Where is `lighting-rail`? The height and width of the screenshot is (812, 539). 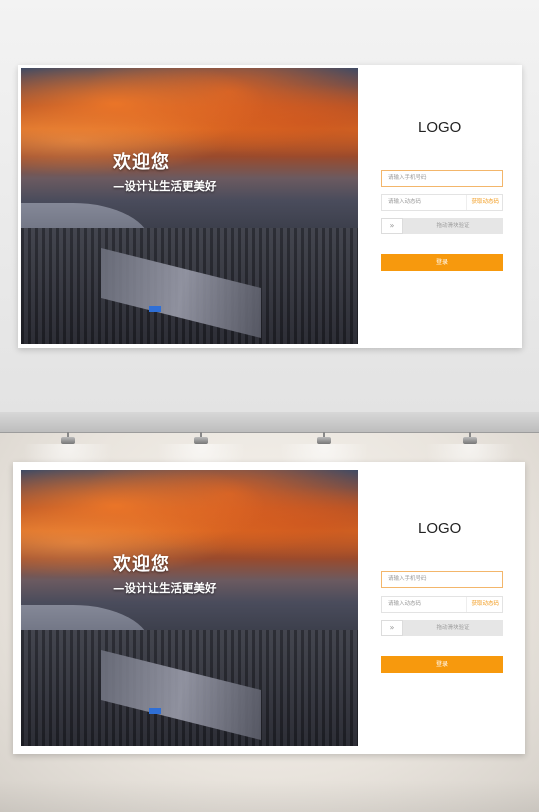
lighting-rail is located at coordinates (269, 422).